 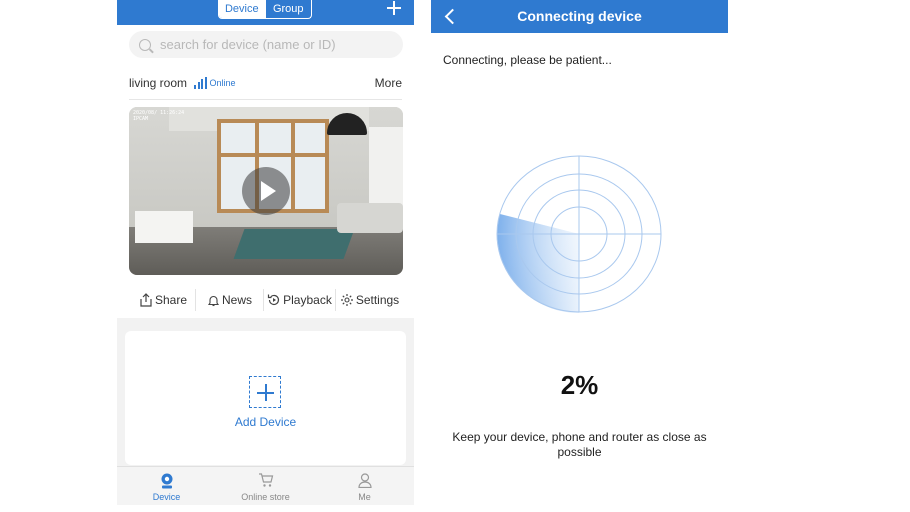 I want to click on share-icon, so click(x=146, y=300).